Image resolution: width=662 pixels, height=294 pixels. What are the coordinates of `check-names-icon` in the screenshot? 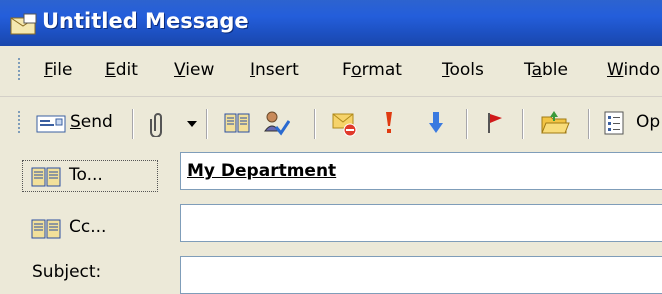 It's located at (276, 123).